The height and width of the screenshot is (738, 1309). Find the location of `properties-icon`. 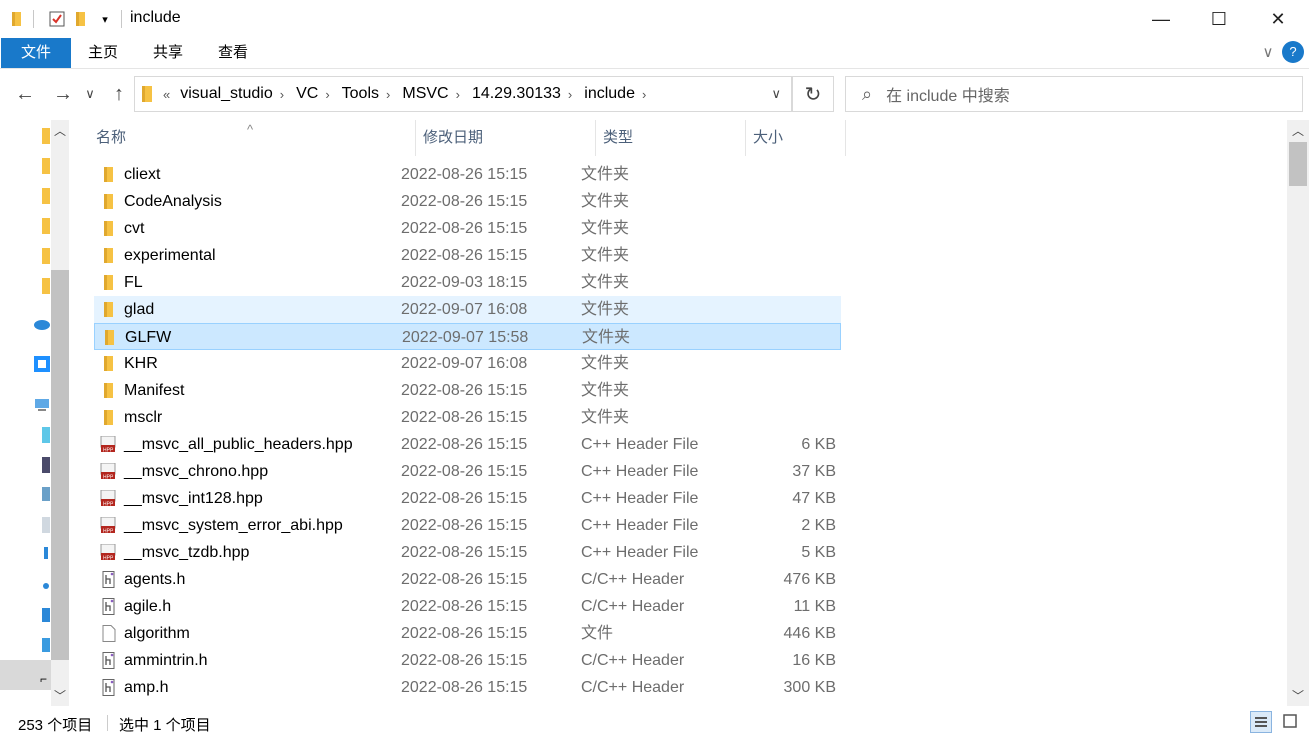

properties-icon is located at coordinates (57, 19).